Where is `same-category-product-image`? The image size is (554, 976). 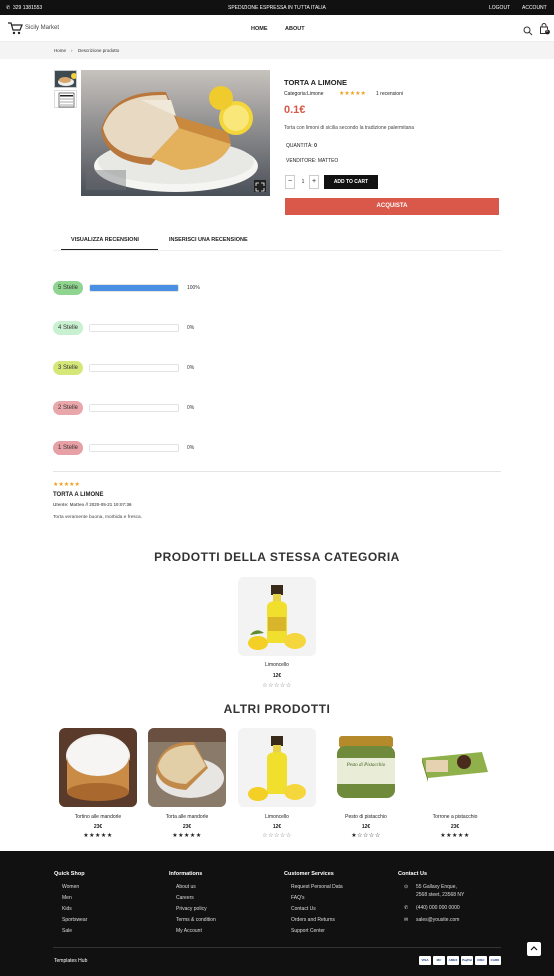
same-category-product-image is located at coordinates (277, 616).